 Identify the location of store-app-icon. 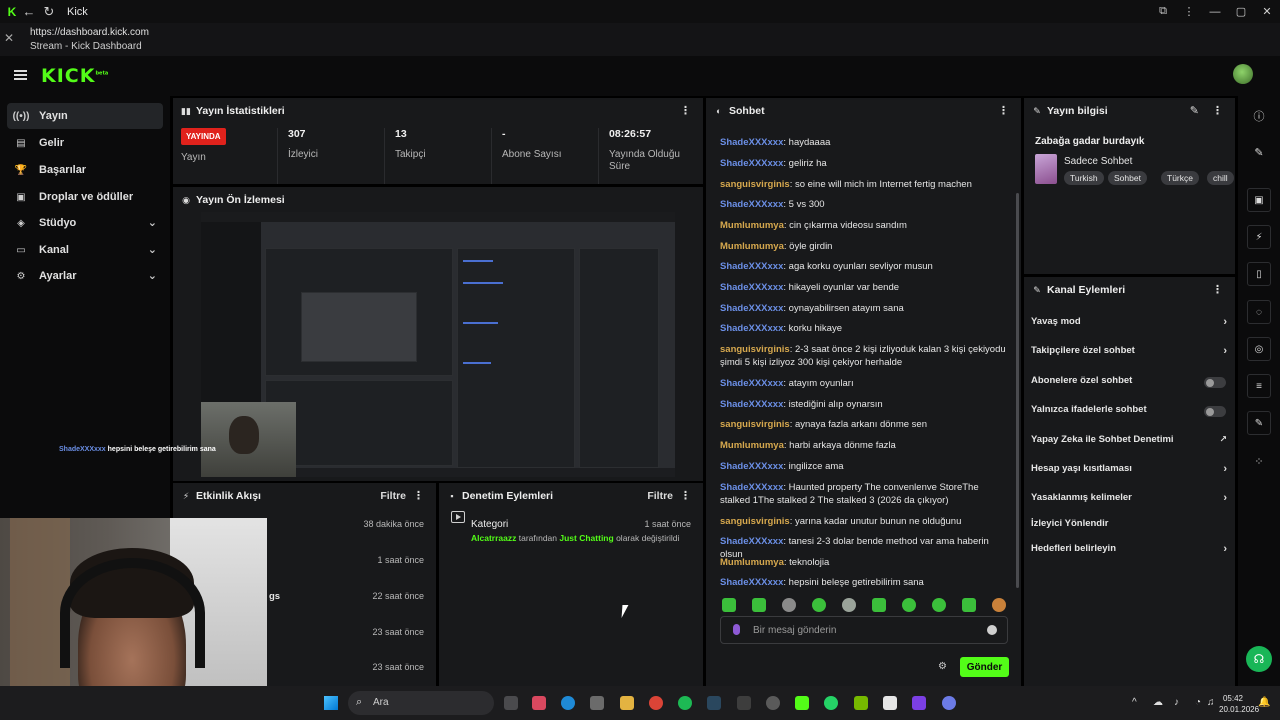
(539, 703).